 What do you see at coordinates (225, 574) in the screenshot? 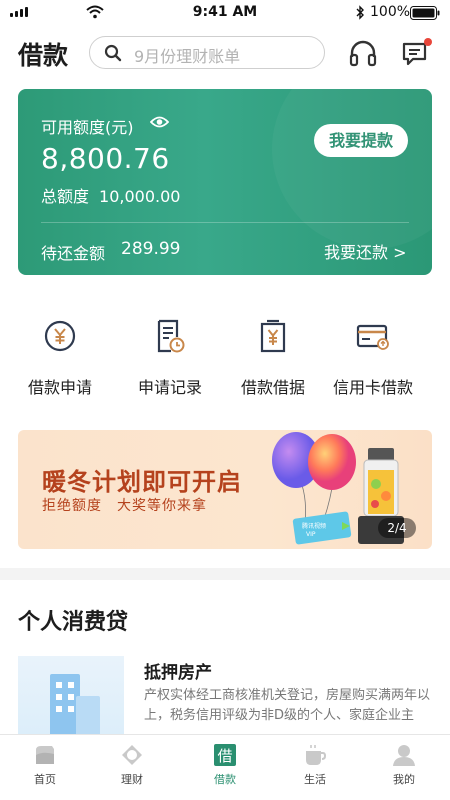
I see `section-separator` at bounding box center [225, 574].